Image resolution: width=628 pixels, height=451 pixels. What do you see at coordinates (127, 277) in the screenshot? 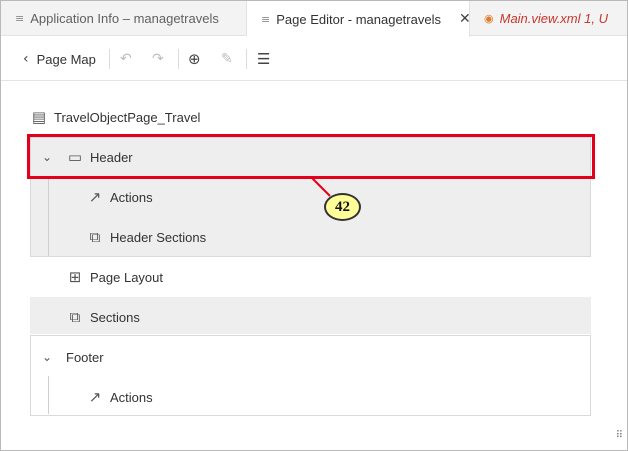
I see `tree-item-label: Page Layout` at bounding box center [127, 277].